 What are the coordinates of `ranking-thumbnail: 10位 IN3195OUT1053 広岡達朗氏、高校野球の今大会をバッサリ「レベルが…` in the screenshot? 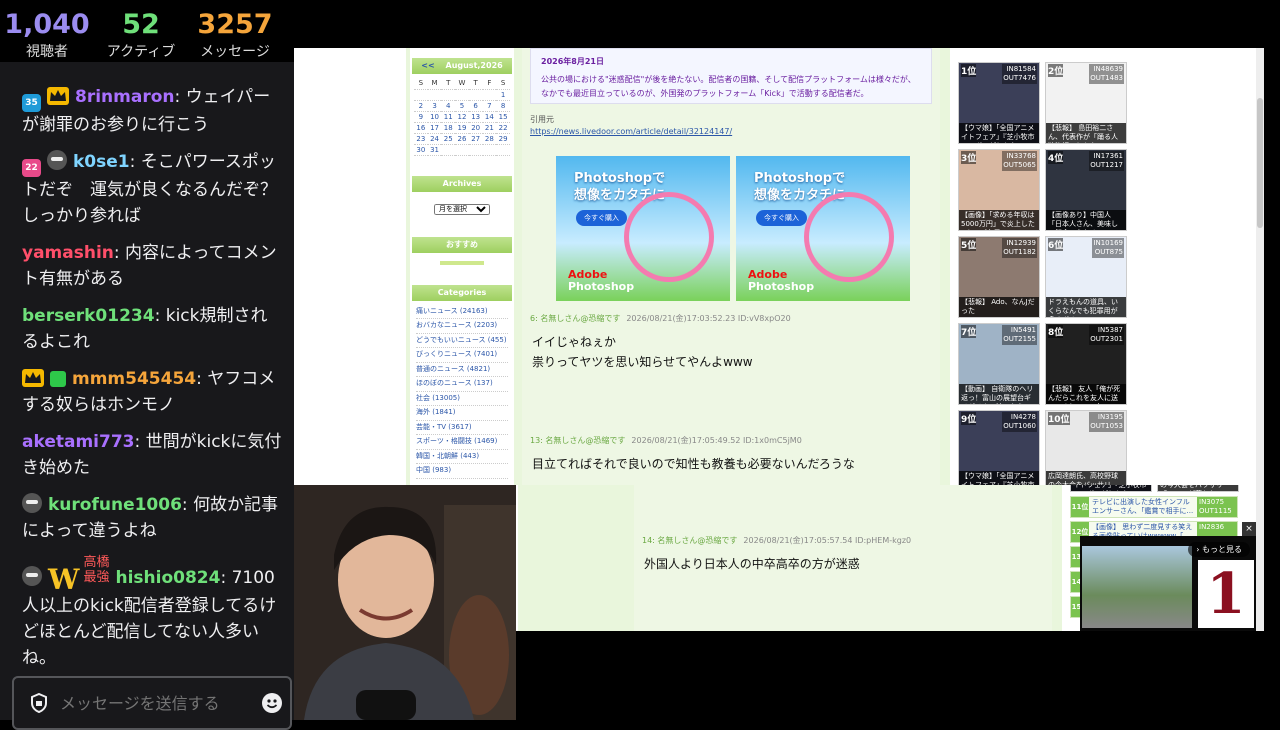 It's located at (1086, 447).